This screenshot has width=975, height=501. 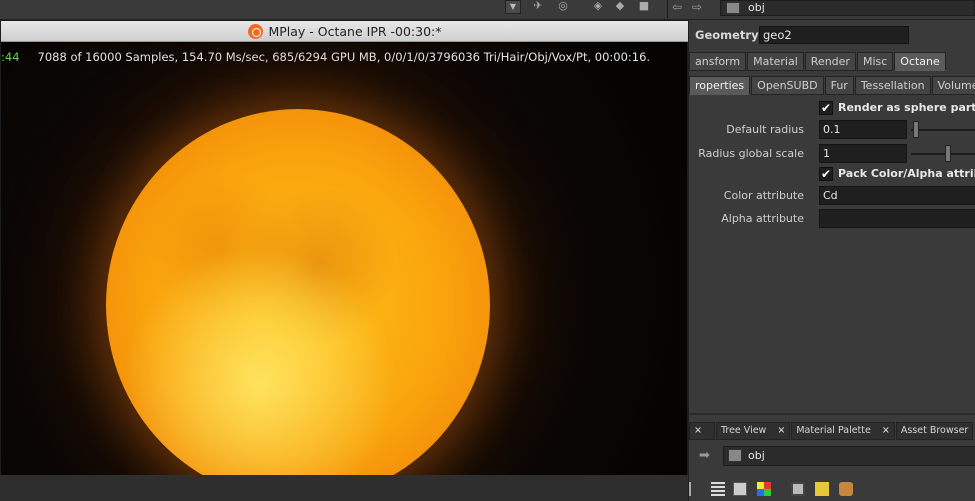 What do you see at coordinates (822, 489) in the screenshot?
I see `sticky-note-icon` at bounding box center [822, 489].